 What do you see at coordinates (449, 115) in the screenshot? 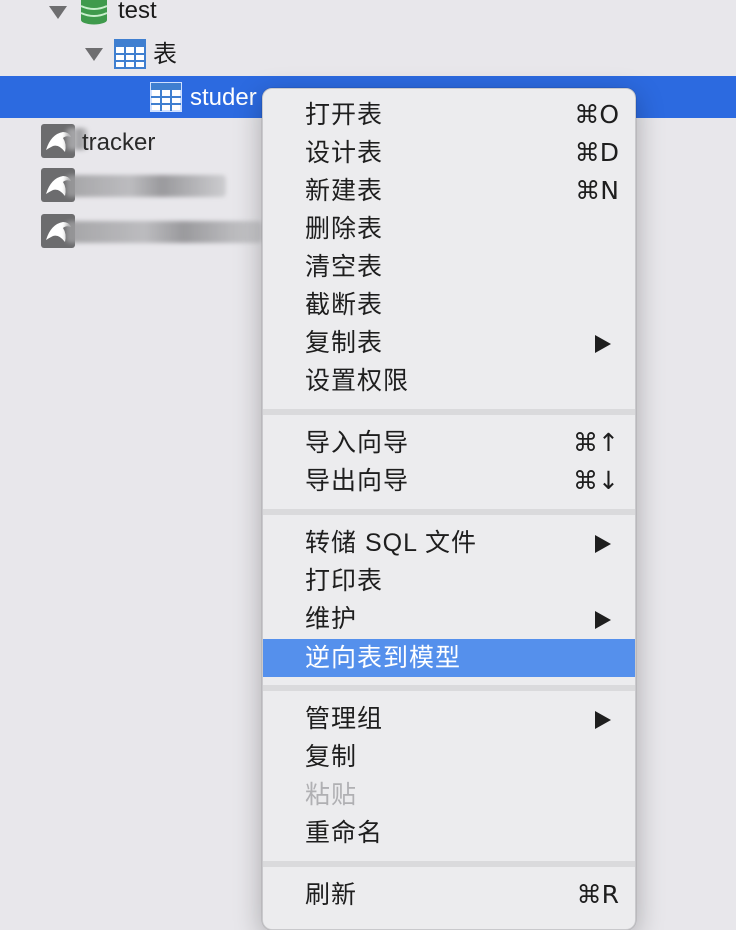
I see `menu-item-open-table: 打开表 ⌘O` at bounding box center [449, 115].